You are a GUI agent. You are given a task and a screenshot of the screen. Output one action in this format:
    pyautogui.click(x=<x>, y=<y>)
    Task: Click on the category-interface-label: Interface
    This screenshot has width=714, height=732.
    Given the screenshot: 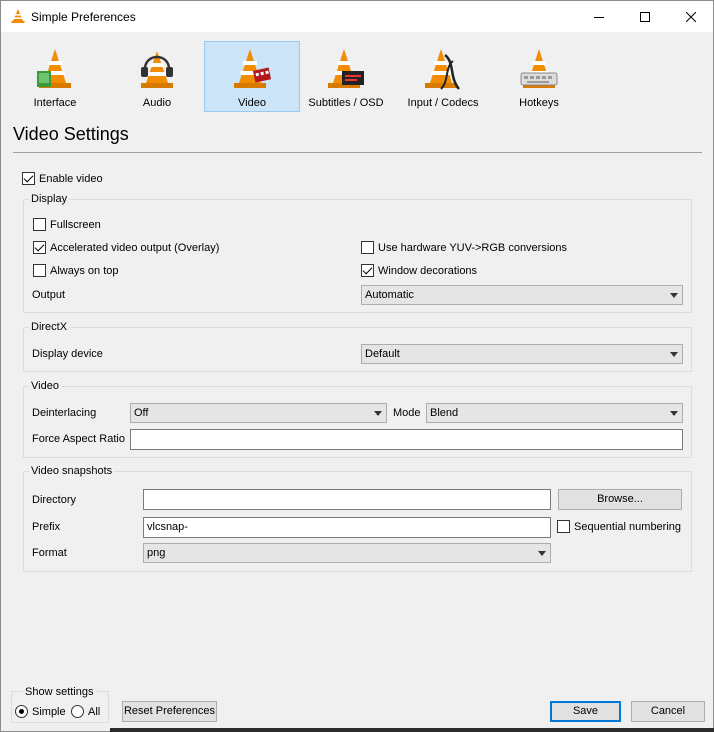 What is the action you would take?
    pyautogui.click(x=55, y=103)
    